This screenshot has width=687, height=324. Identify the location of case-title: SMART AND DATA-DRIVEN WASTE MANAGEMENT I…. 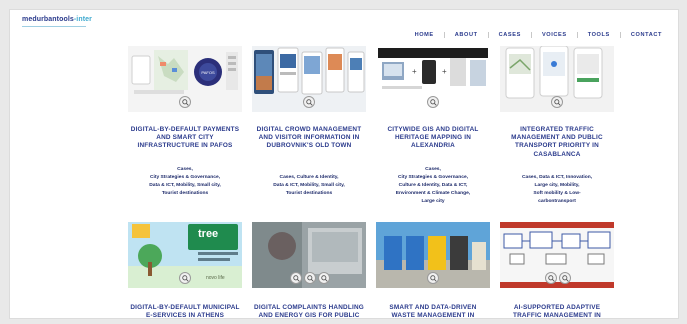
(433, 311).